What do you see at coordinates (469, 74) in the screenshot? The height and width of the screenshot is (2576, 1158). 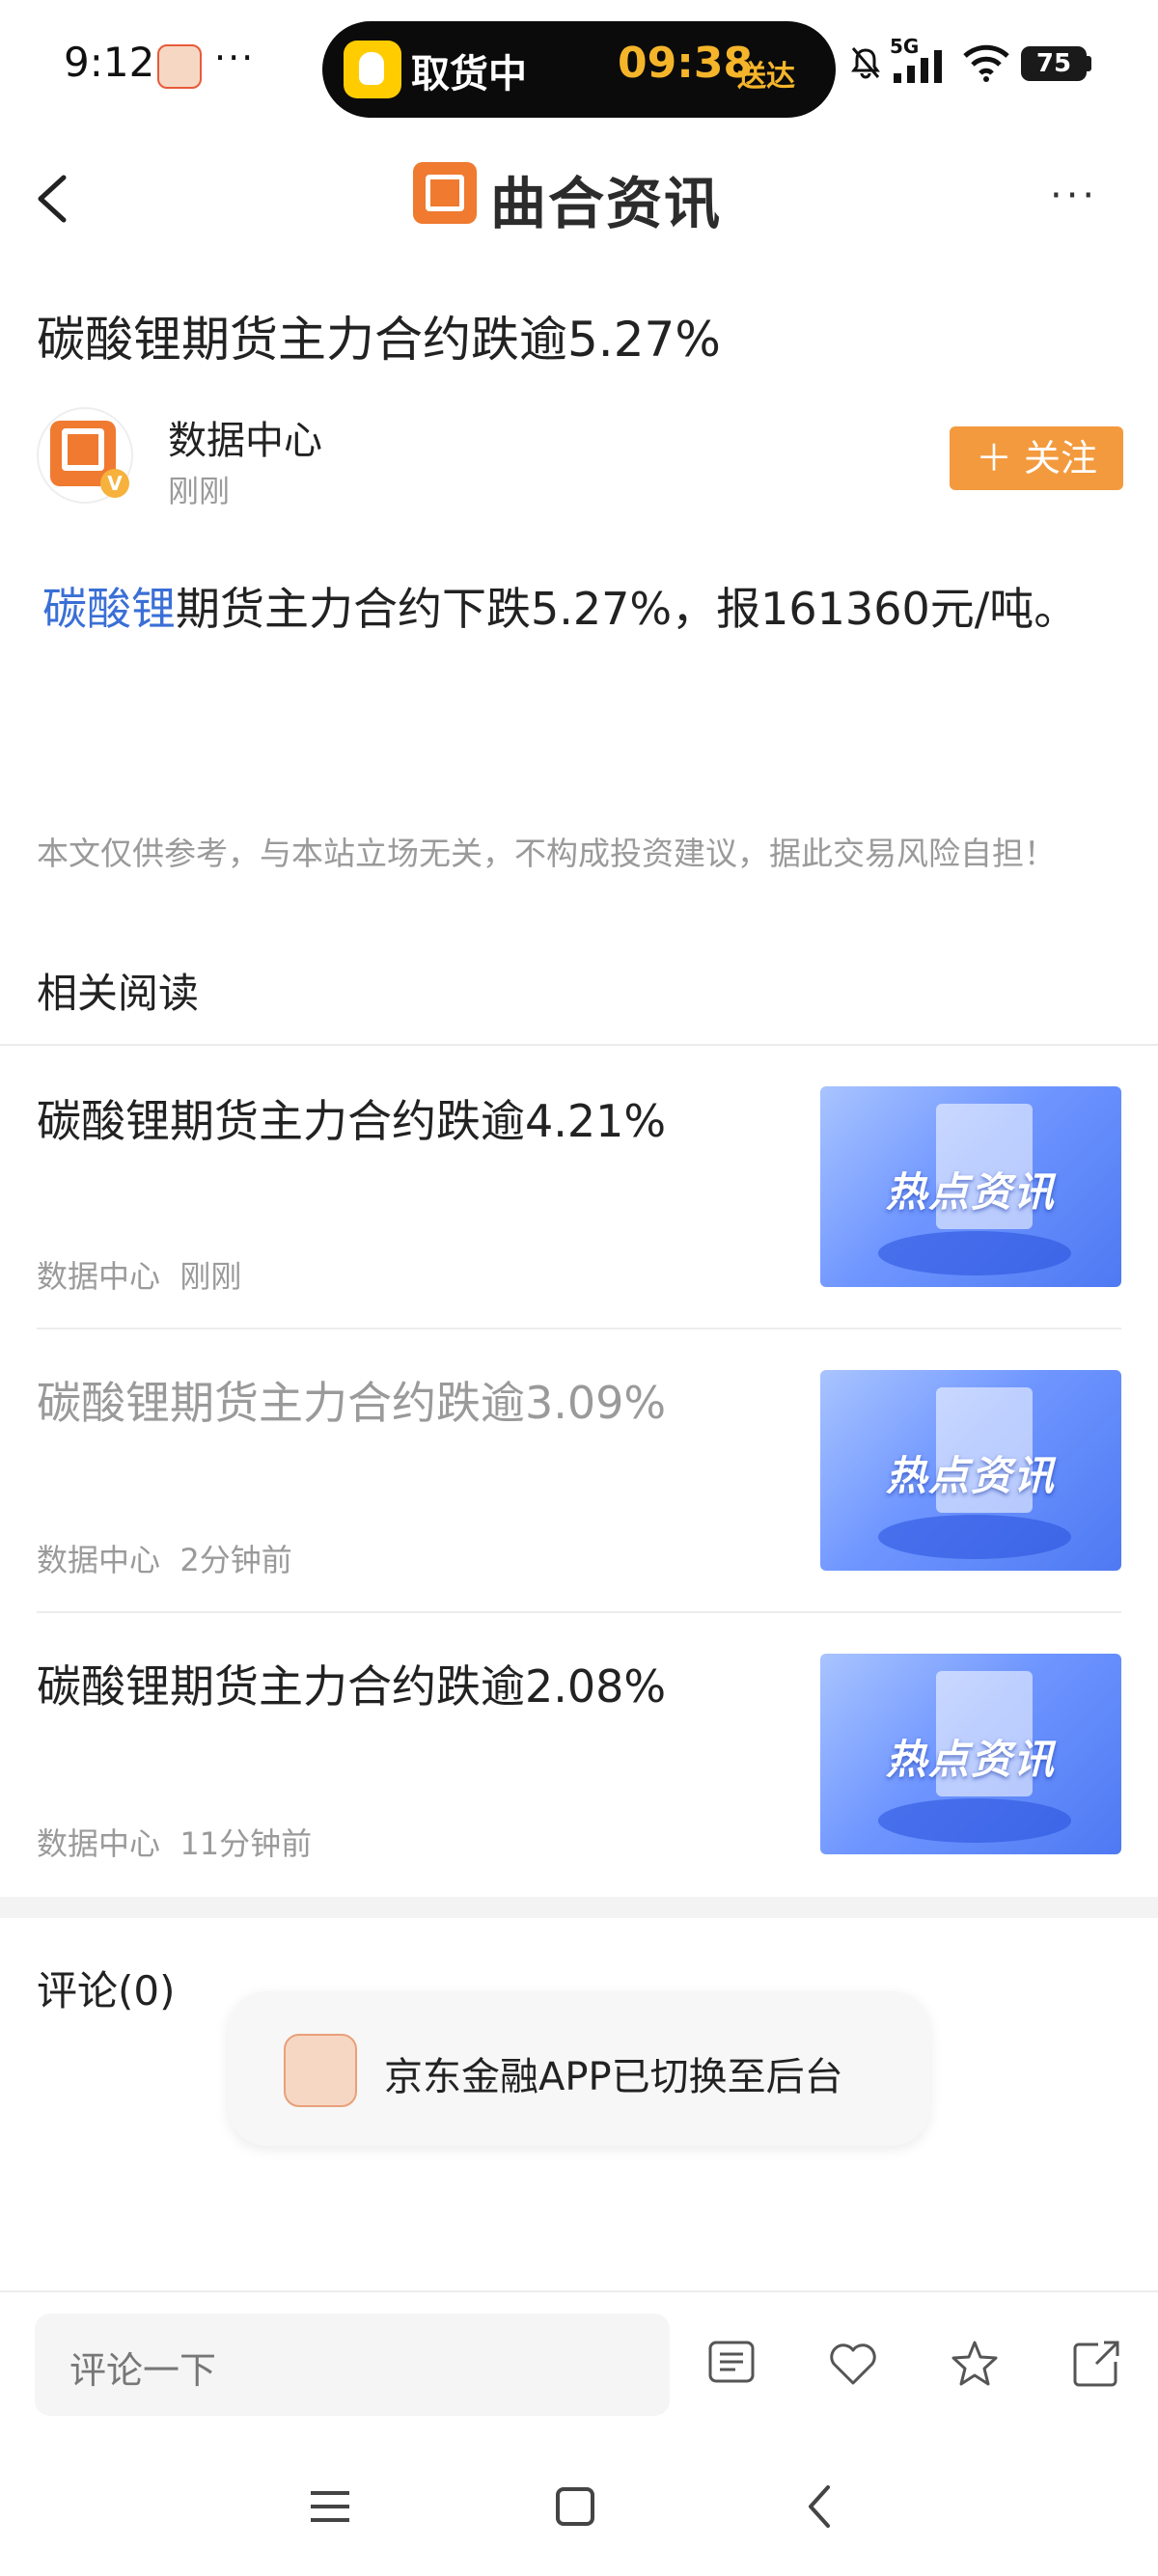 I see `delivery-status: 取货中` at bounding box center [469, 74].